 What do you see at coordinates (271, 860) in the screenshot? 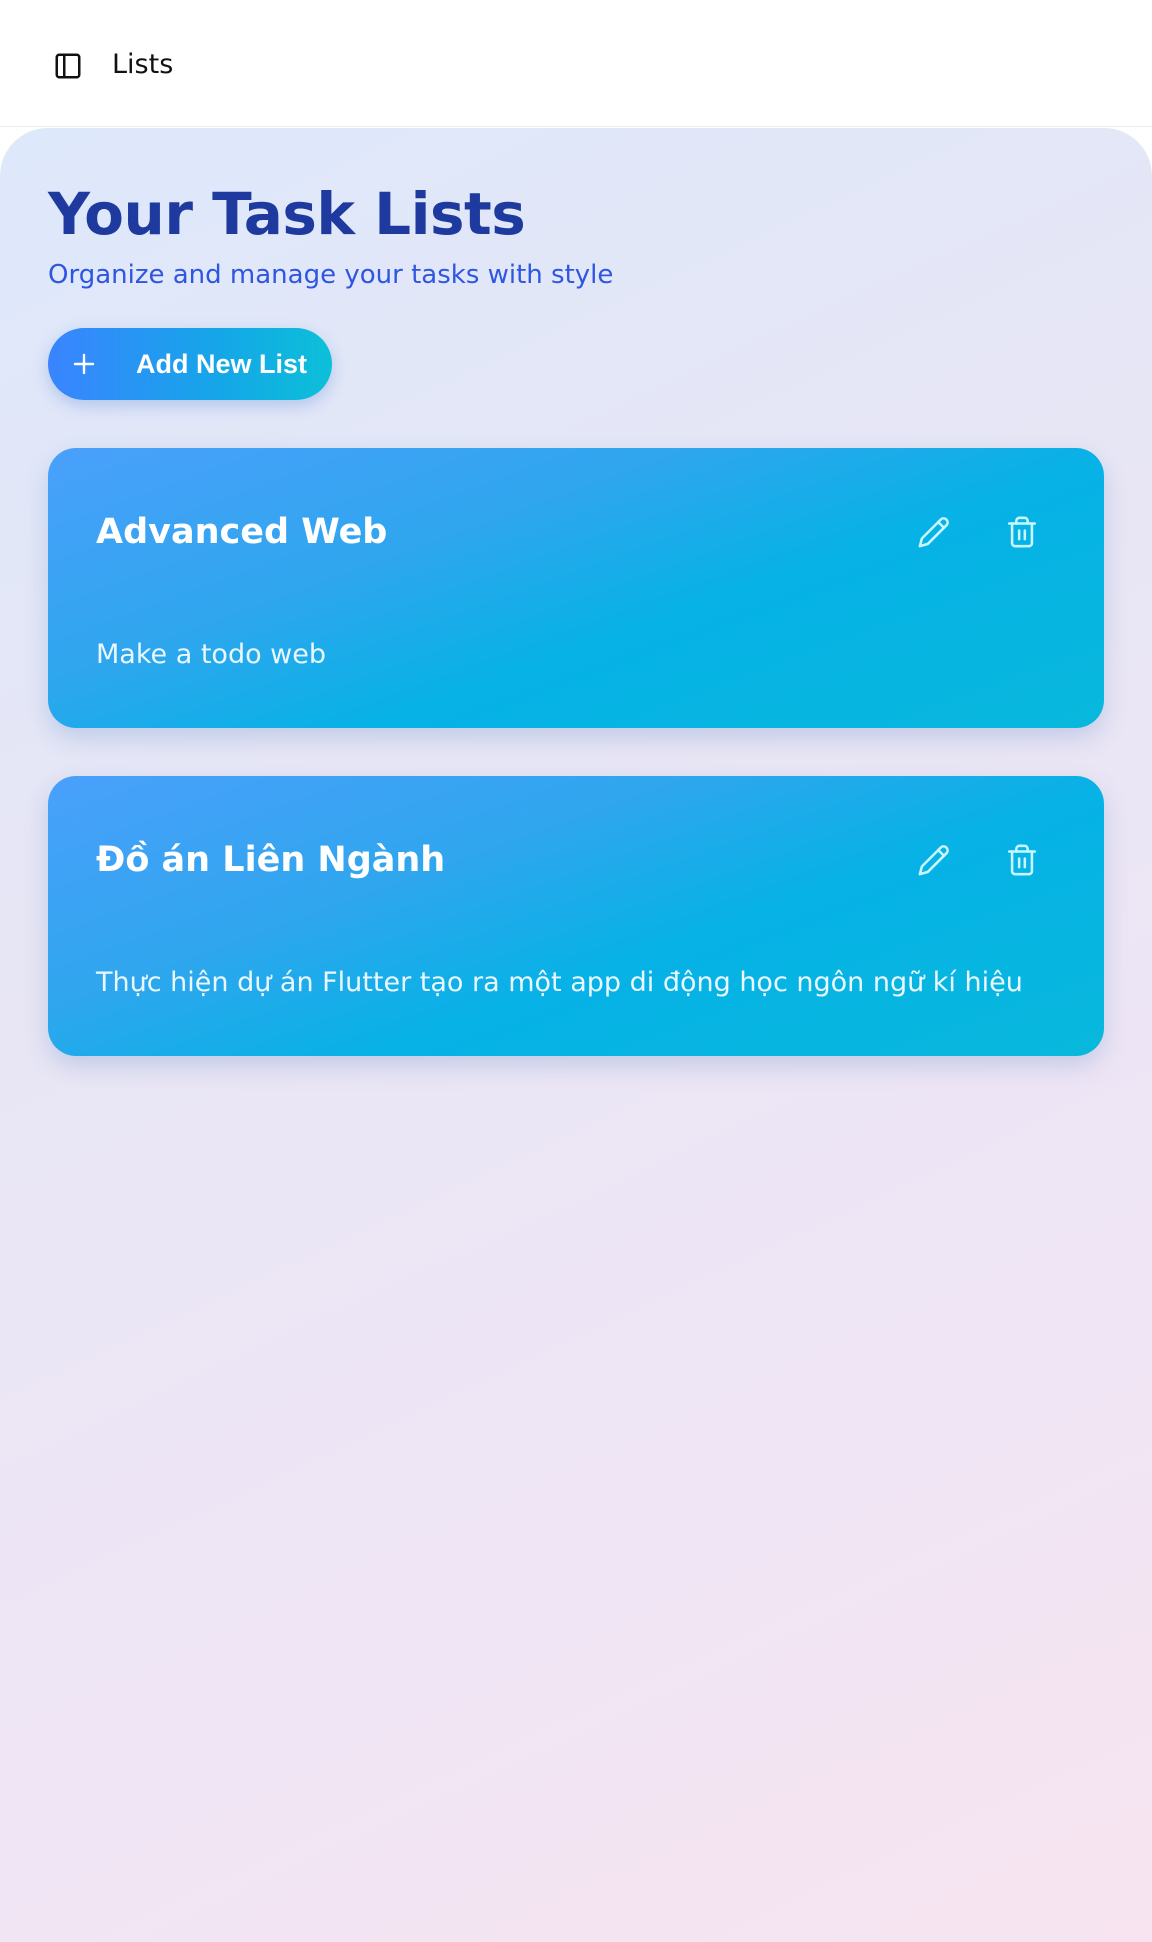
I see `list-card-title: Đồ án Liên Ngành` at bounding box center [271, 860].